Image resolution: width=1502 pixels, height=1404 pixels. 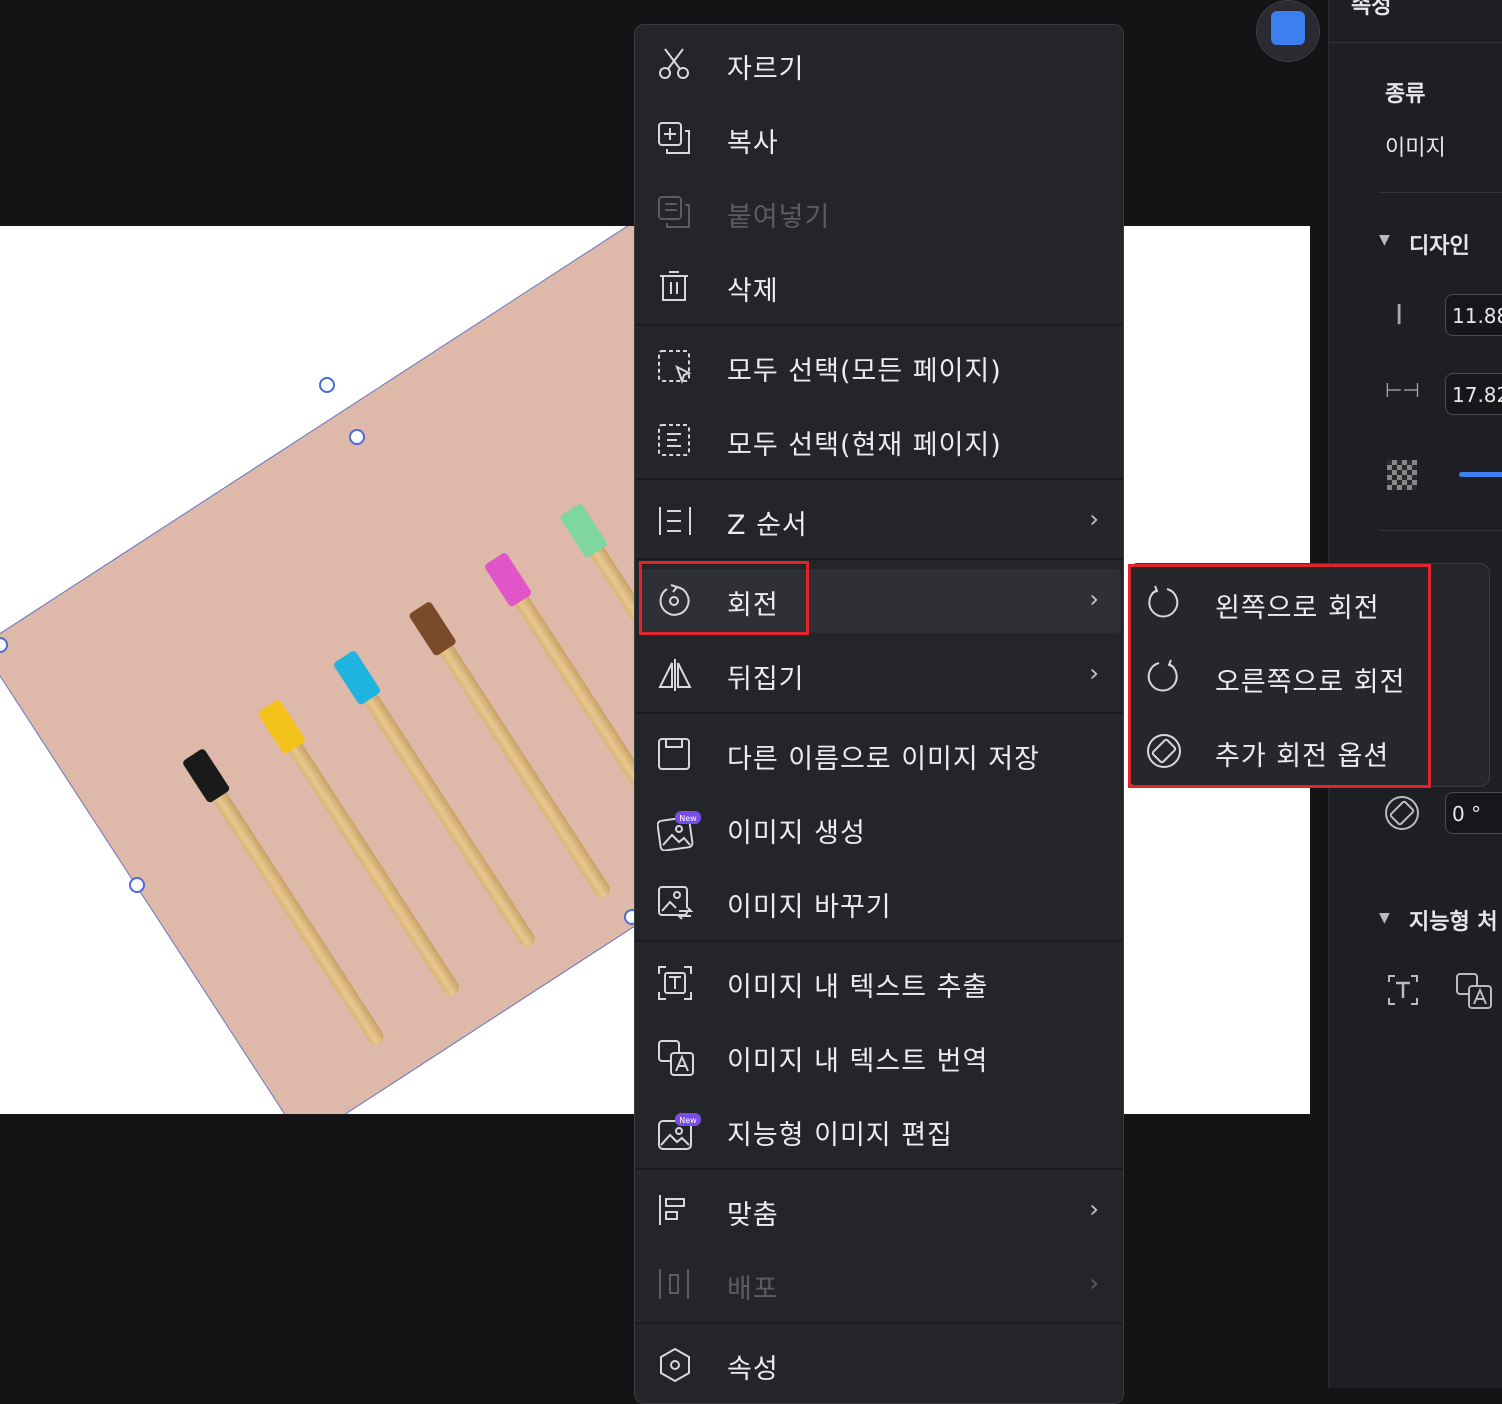 What do you see at coordinates (327, 385) in the screenshot?
I see `rotation-handle` at bounding box center [327, 385].